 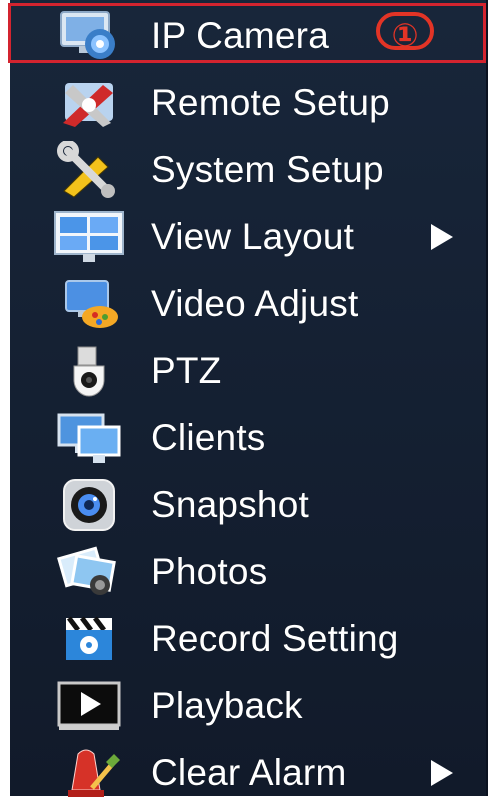 I want to click on menu-item-label: Snapshot, so click(x=230, y=504).